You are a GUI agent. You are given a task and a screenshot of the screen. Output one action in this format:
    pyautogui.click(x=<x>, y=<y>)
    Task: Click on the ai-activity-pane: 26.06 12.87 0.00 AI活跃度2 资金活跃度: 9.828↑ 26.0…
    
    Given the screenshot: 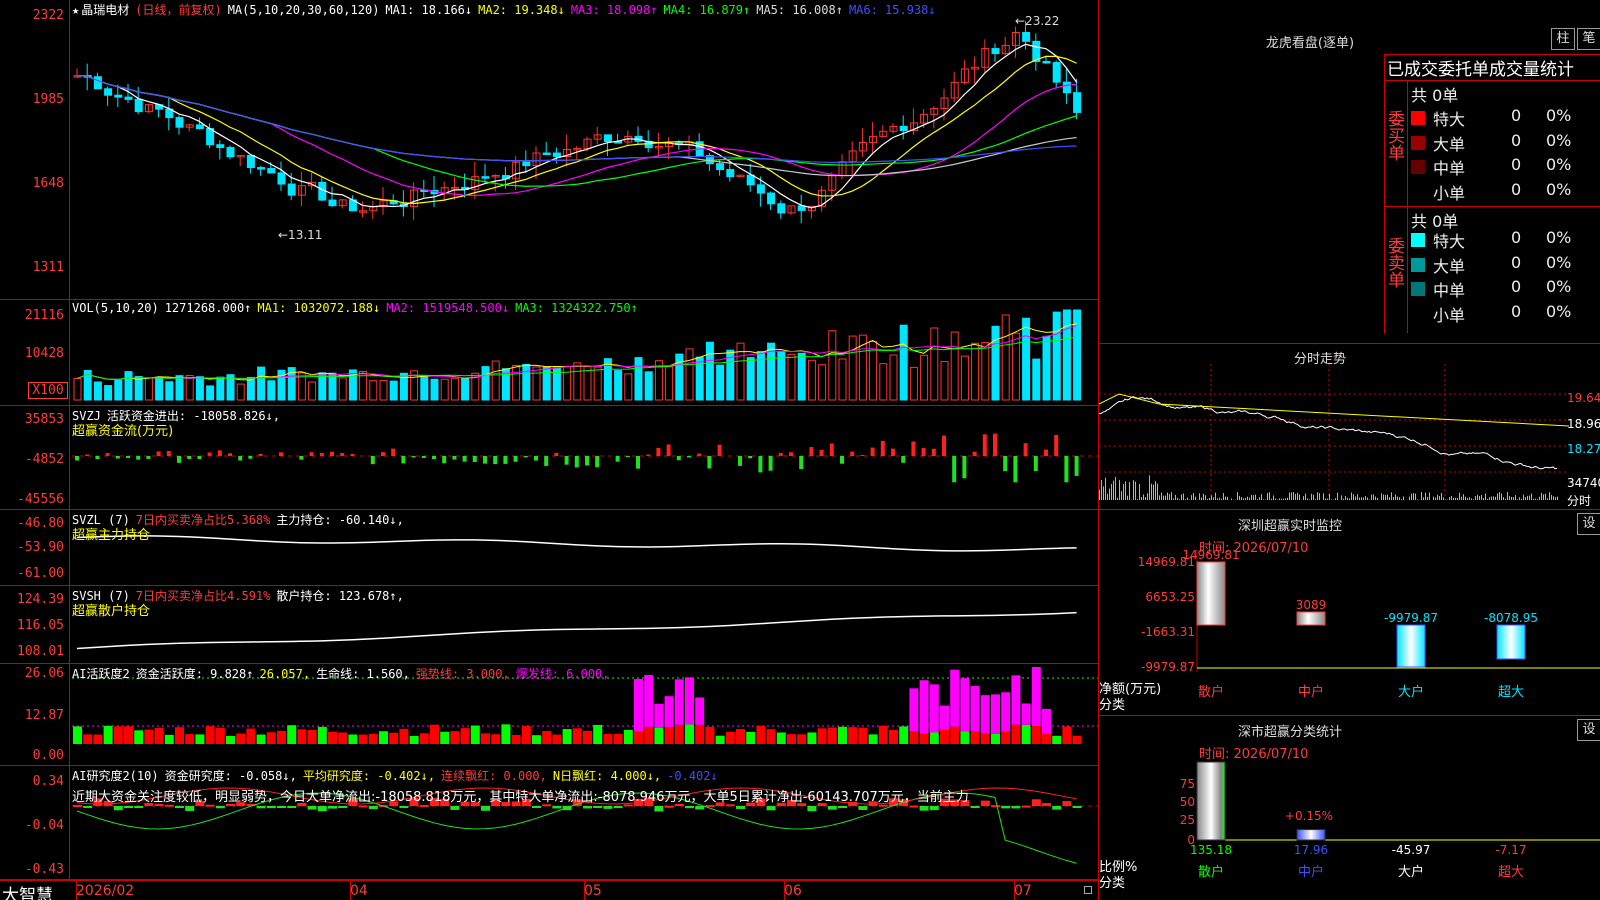 What is the action you would take?
    pyautogui.click(x=549, y=715)
    